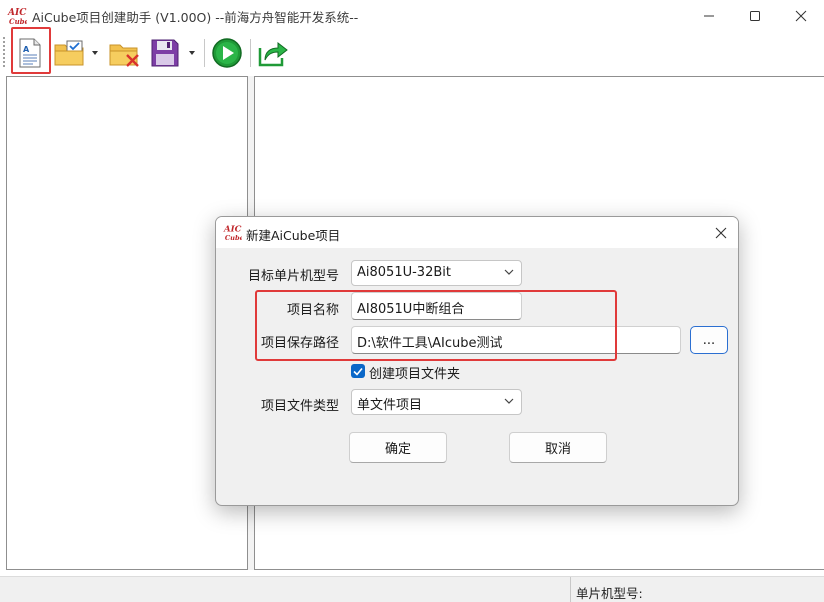 The image size is (824, 602). I want to click on maximize-icon, so click(755, 15).